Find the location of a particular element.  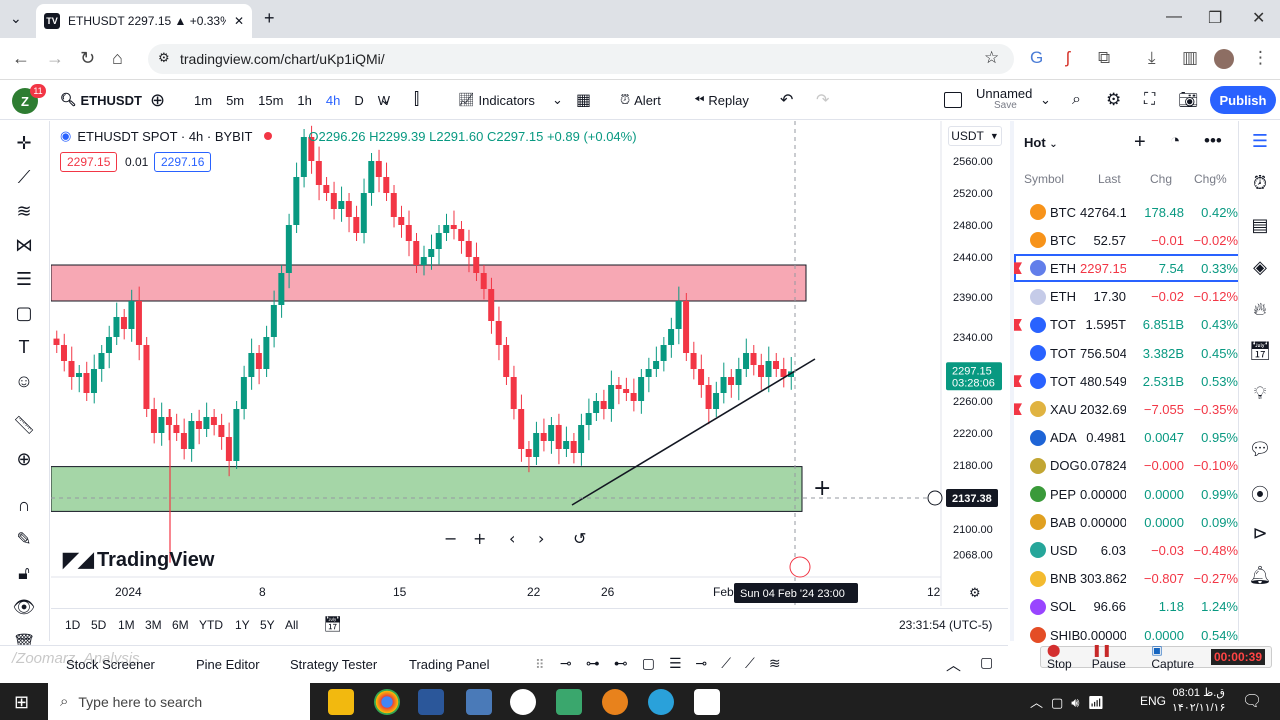

watchlist-row: XAU 2032.69 −7.055 −0.35% is located at coordinates (1128, 409).